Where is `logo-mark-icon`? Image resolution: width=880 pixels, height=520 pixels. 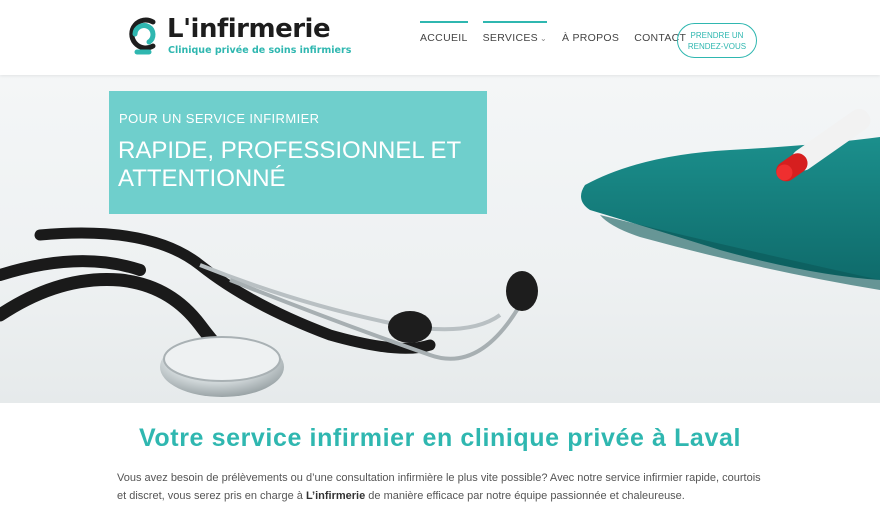 logo-mark-icon is located at coordinates (142, 36).